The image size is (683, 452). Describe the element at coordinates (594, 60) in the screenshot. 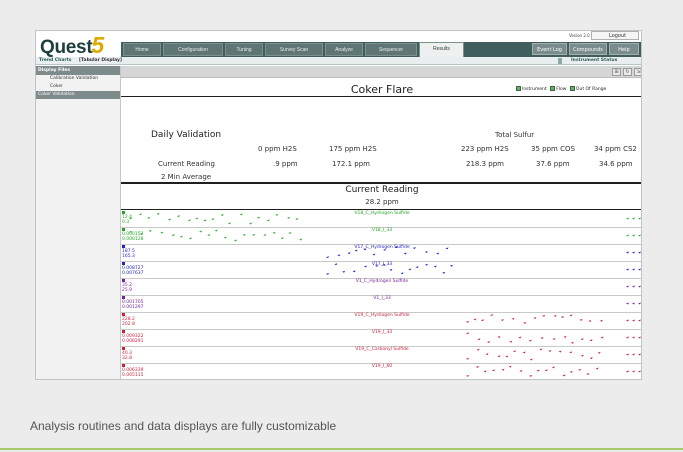

I see `instrument-status-link: Instrument Status` at that location.